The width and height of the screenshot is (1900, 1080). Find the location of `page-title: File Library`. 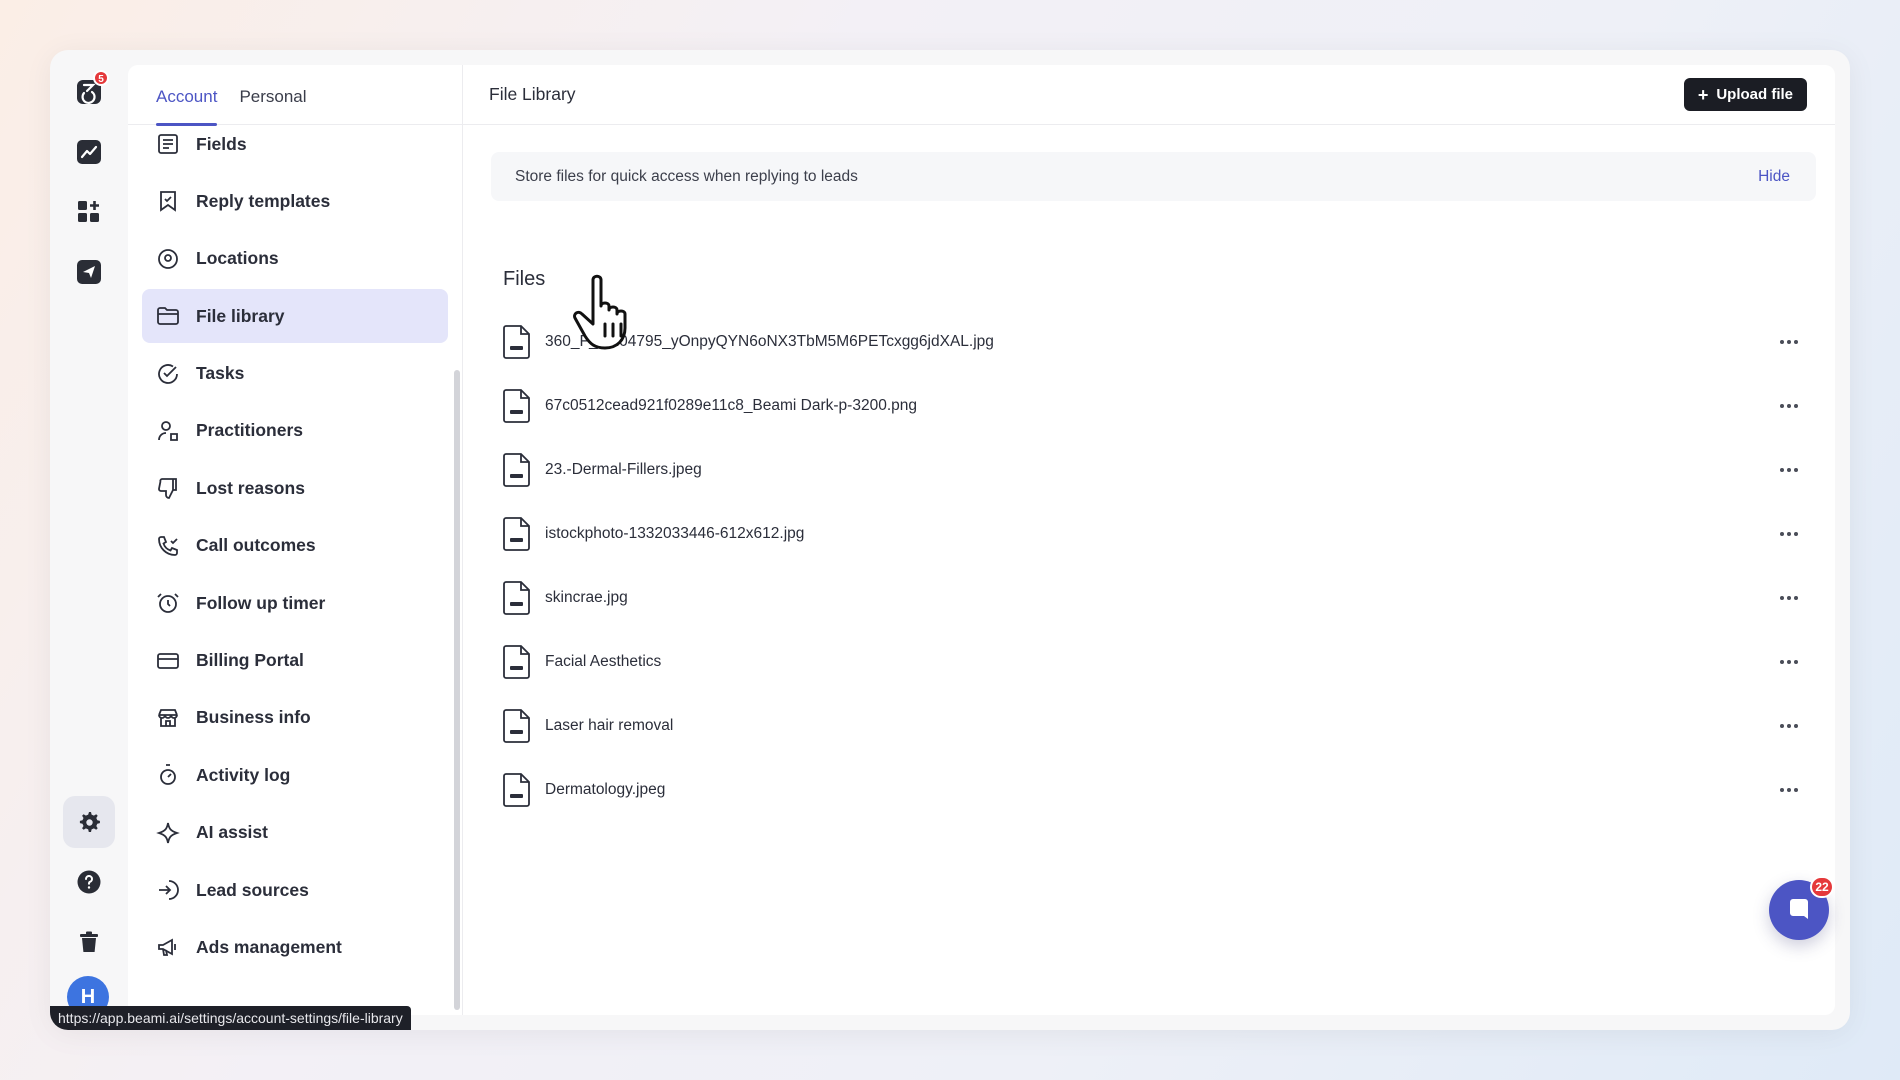

page-title: File Library is located at coordinates (532, 94).